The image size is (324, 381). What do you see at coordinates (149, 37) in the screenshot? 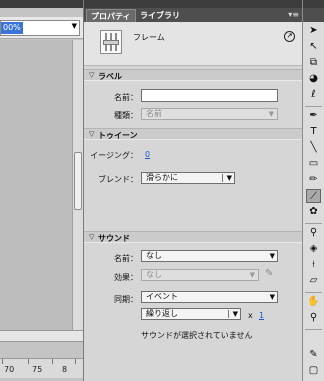
I see `frame-label: フレーム` at bounding box center [149, 37].